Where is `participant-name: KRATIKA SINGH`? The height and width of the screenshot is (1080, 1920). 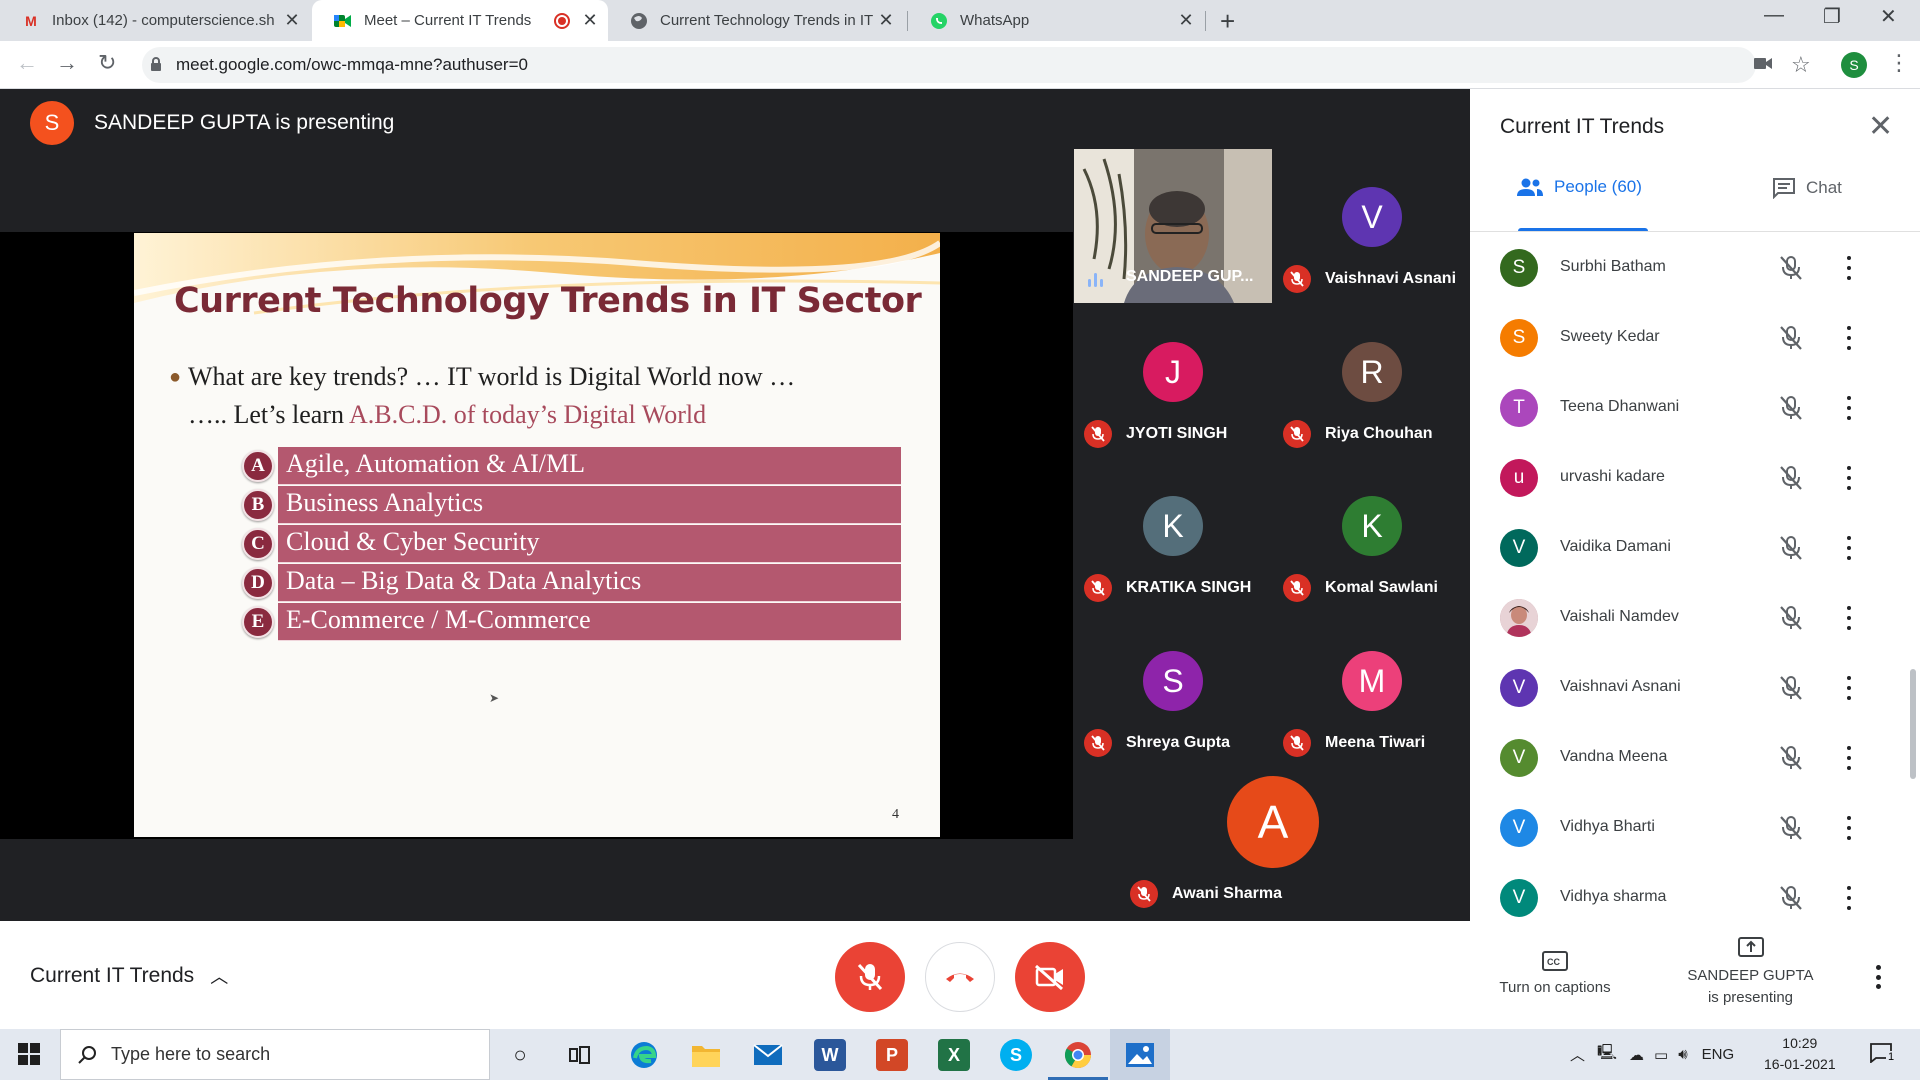 participant-name: KRATIKA SINGH is located at coordinates (1189, 587).